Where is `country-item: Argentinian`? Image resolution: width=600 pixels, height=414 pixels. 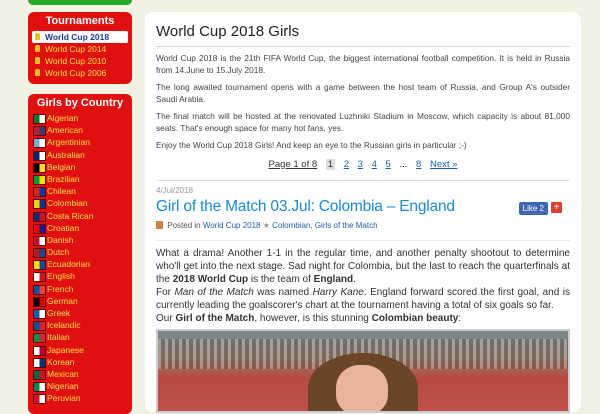
country-item: Argentinian is located at coordinates (81, 142).